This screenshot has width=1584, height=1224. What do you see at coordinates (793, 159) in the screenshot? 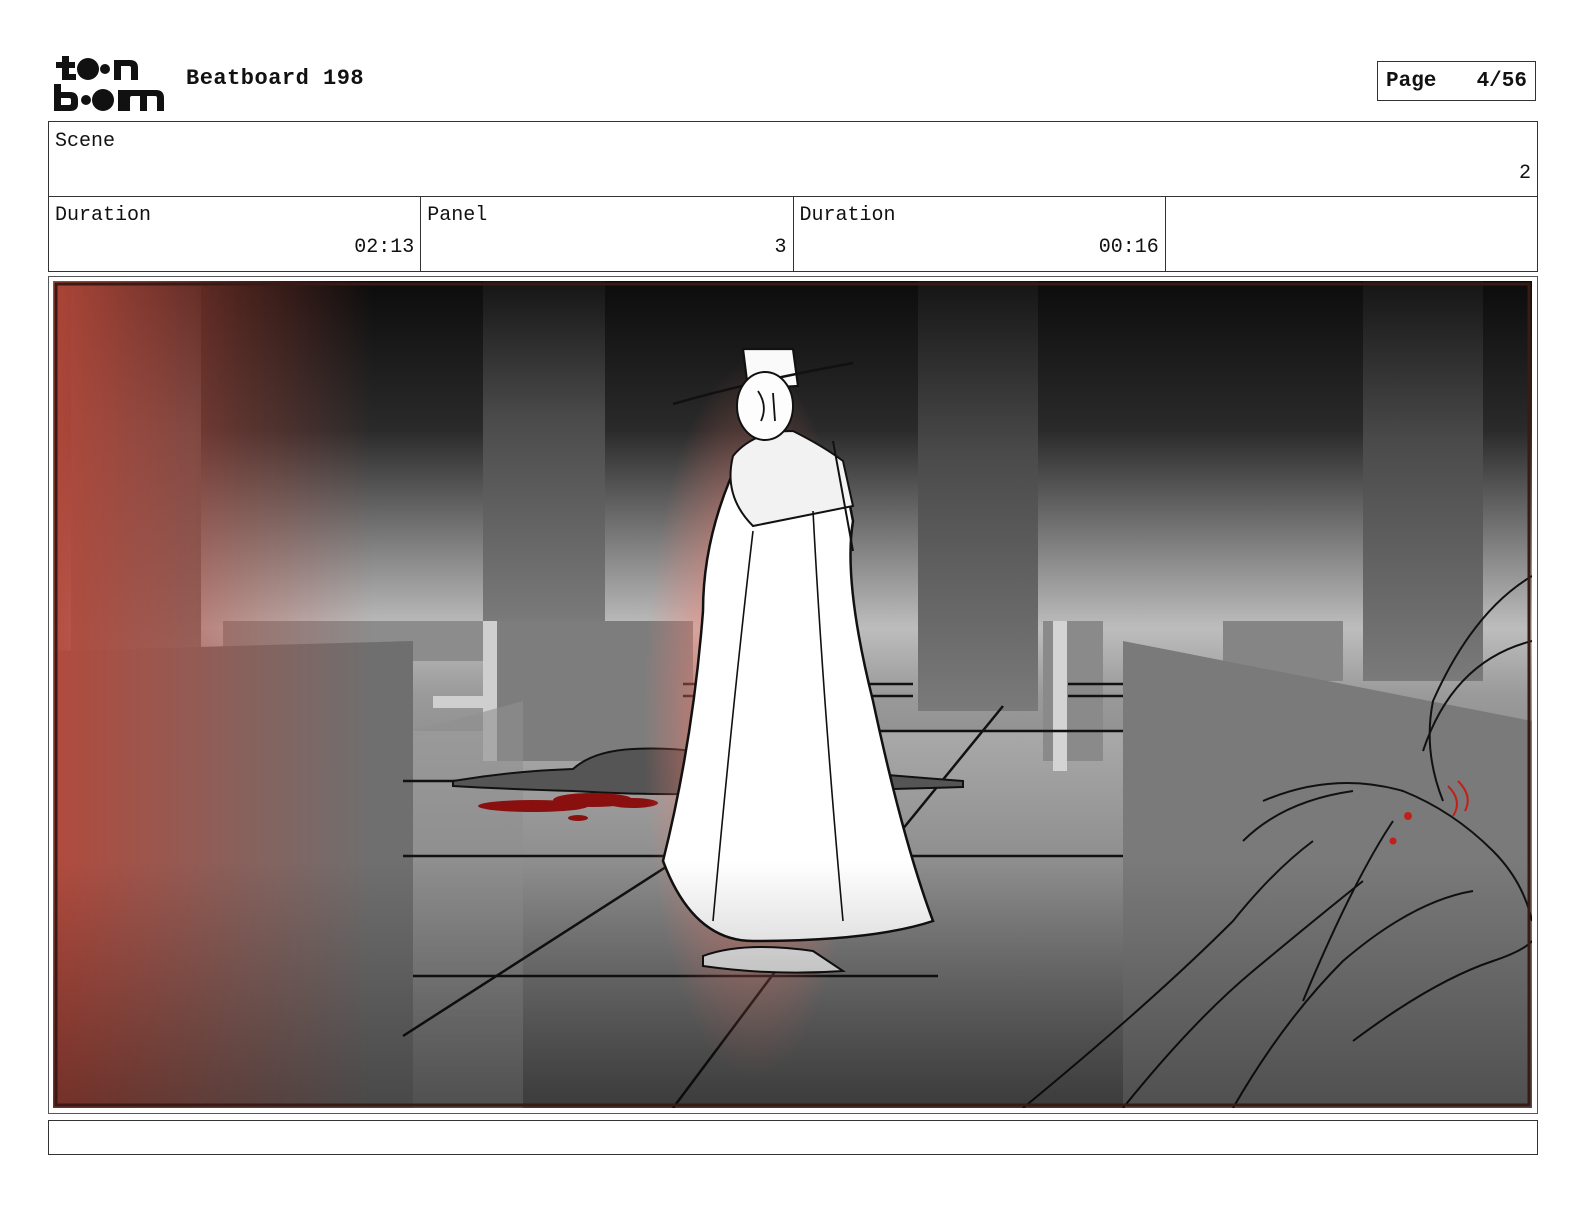
I see `scene-row: Scene 2` at bounding box center [793, 159].